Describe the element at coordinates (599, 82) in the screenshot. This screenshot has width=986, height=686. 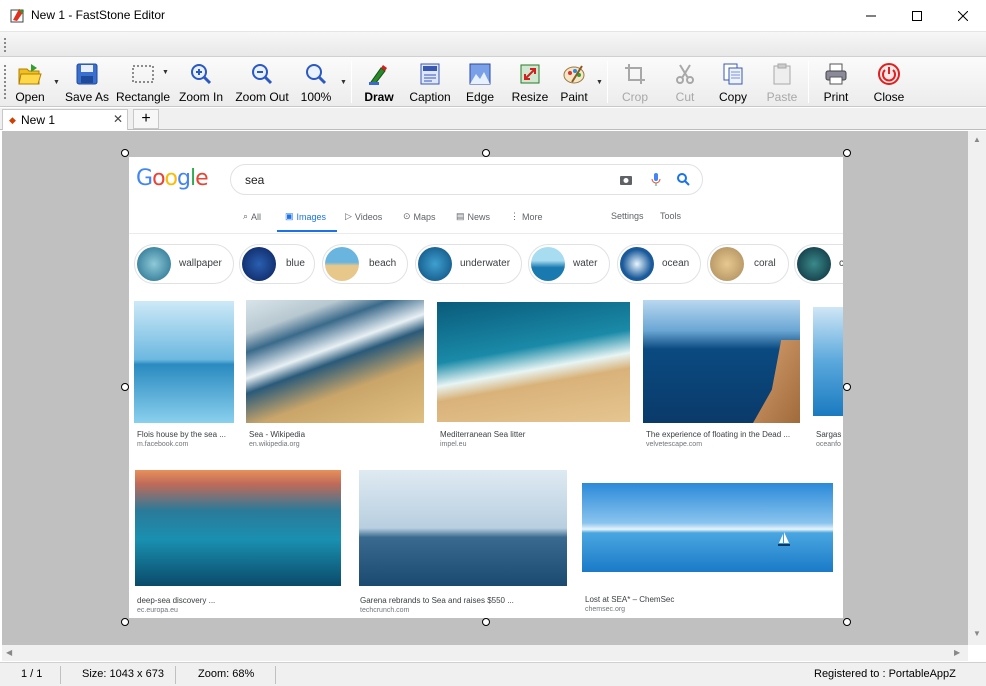
I see `paint-dropdown-arrow: ▼` at that location.